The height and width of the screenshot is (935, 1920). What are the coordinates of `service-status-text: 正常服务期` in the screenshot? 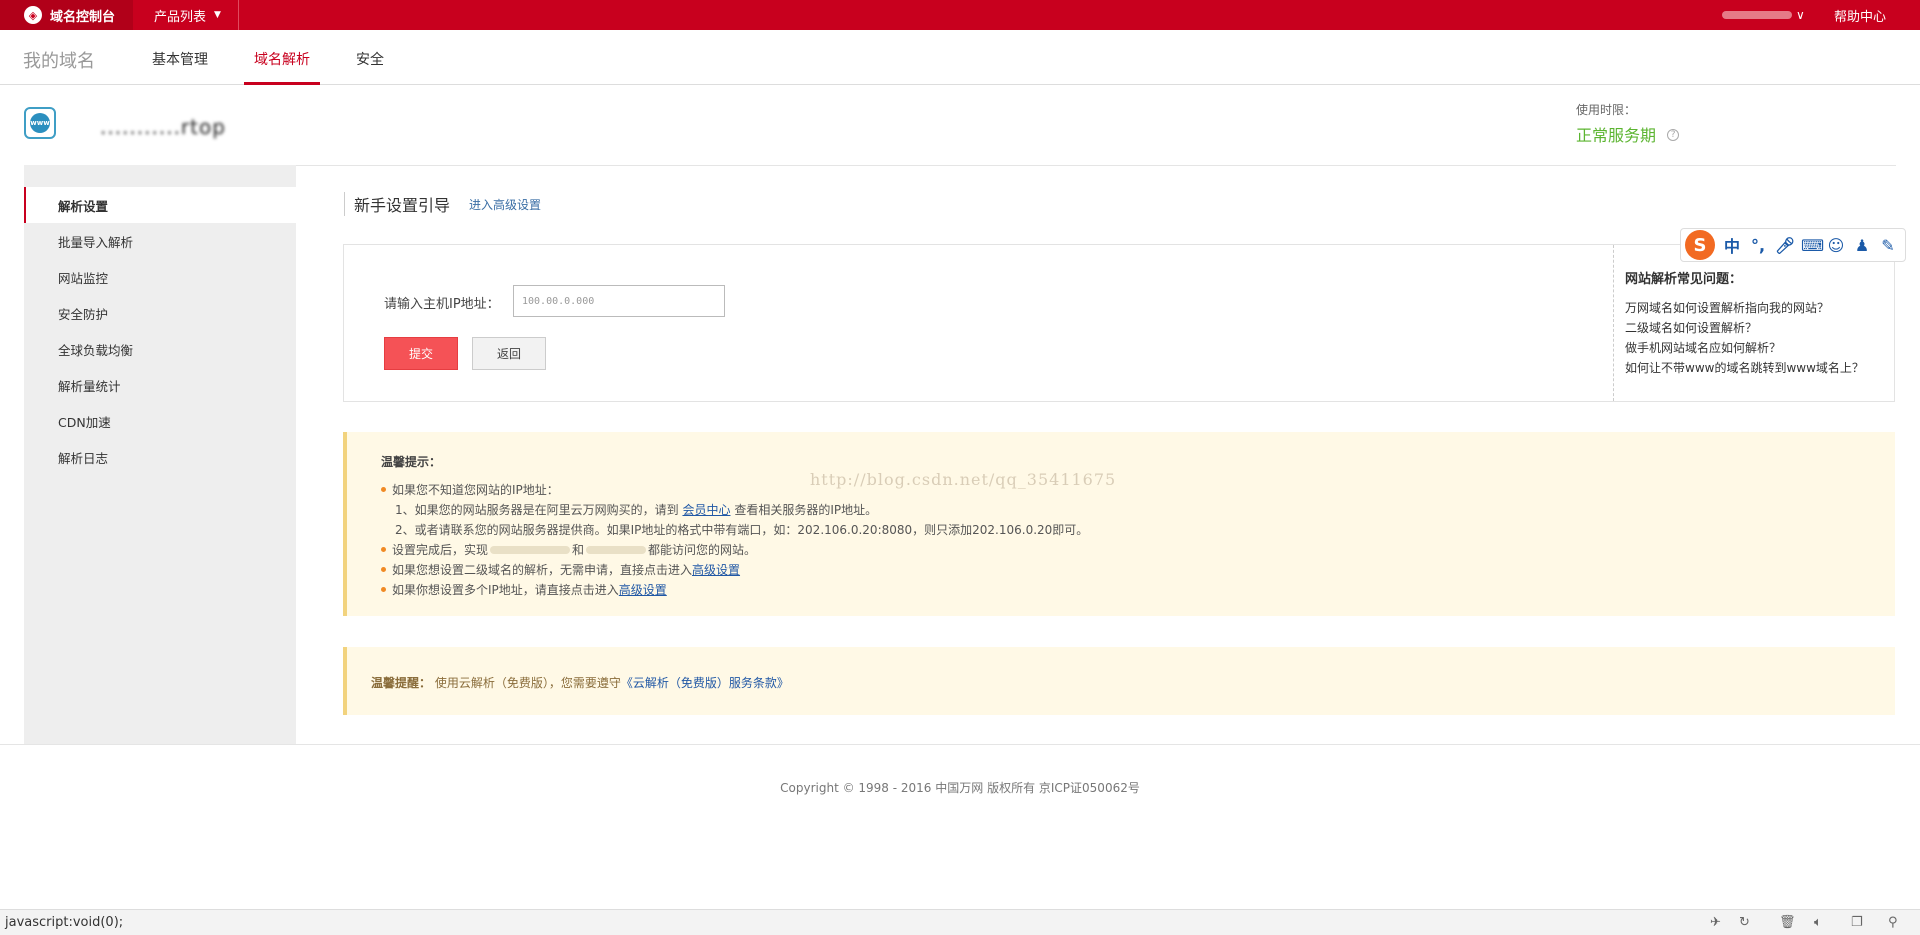 It's located at (1616, 135).